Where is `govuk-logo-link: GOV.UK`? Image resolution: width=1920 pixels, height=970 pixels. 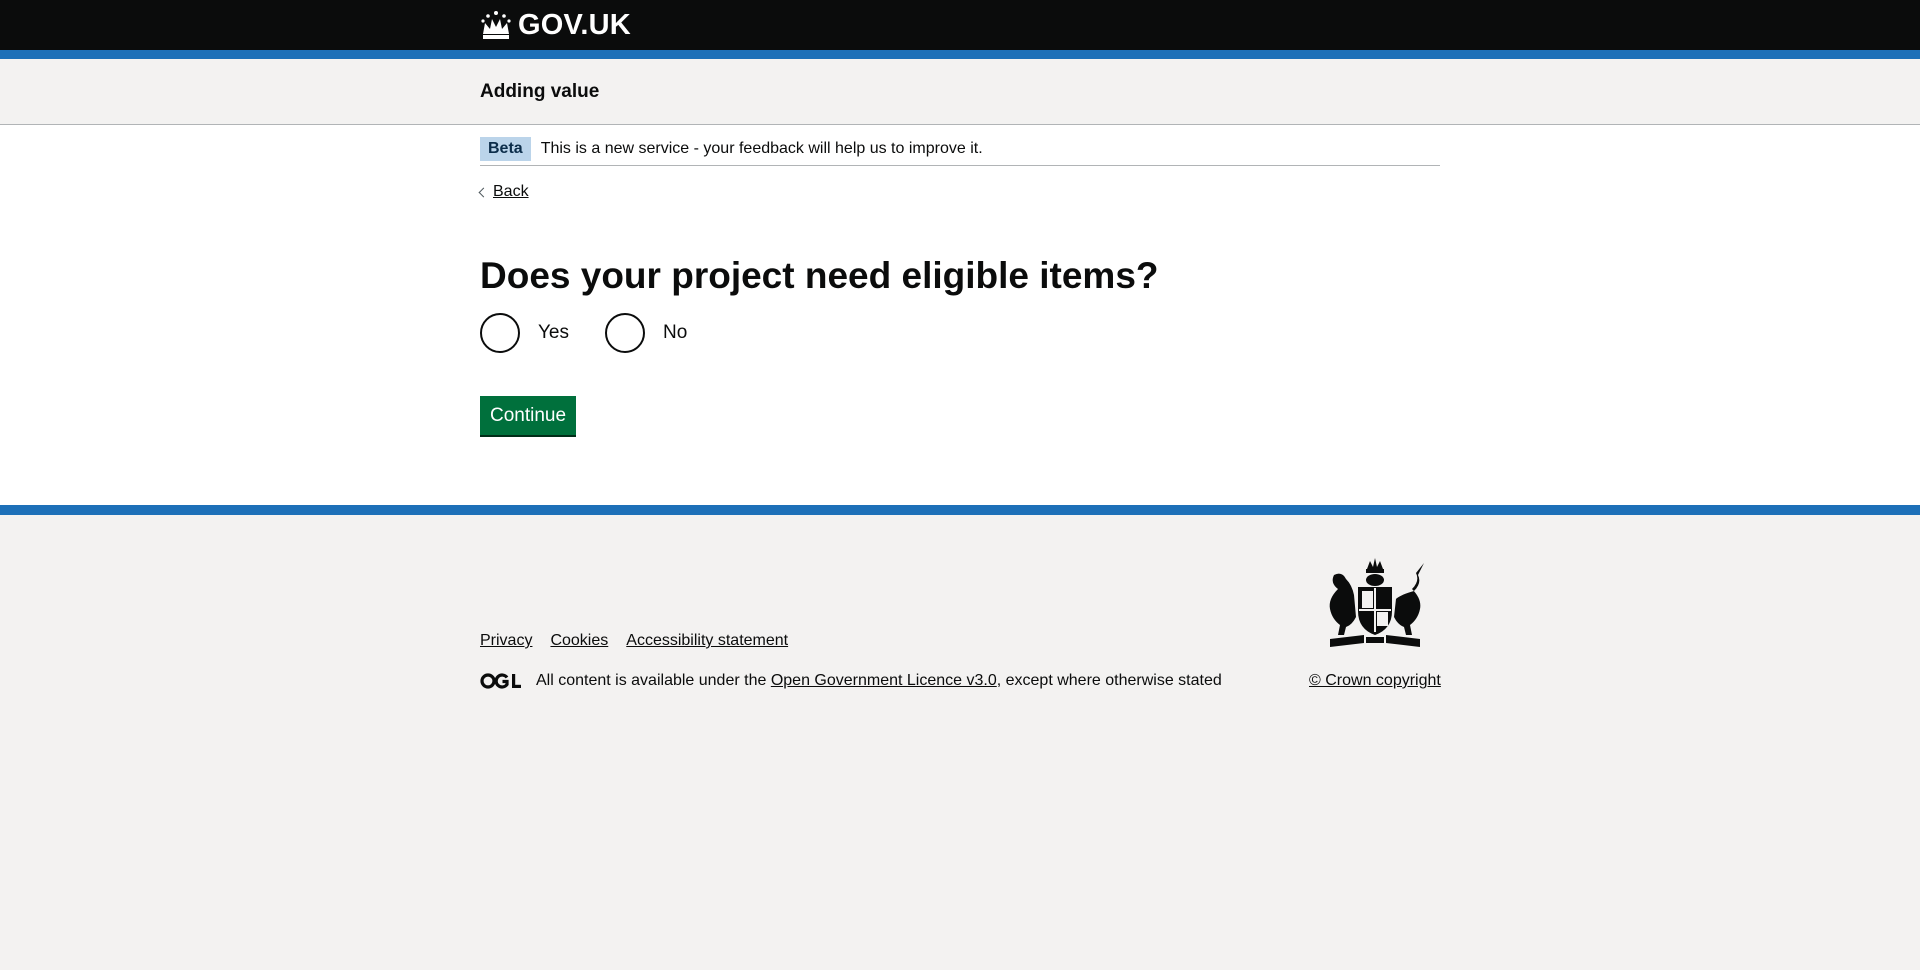
govuk-logo-link: GOV.UK is located at coordinates (555, 25).